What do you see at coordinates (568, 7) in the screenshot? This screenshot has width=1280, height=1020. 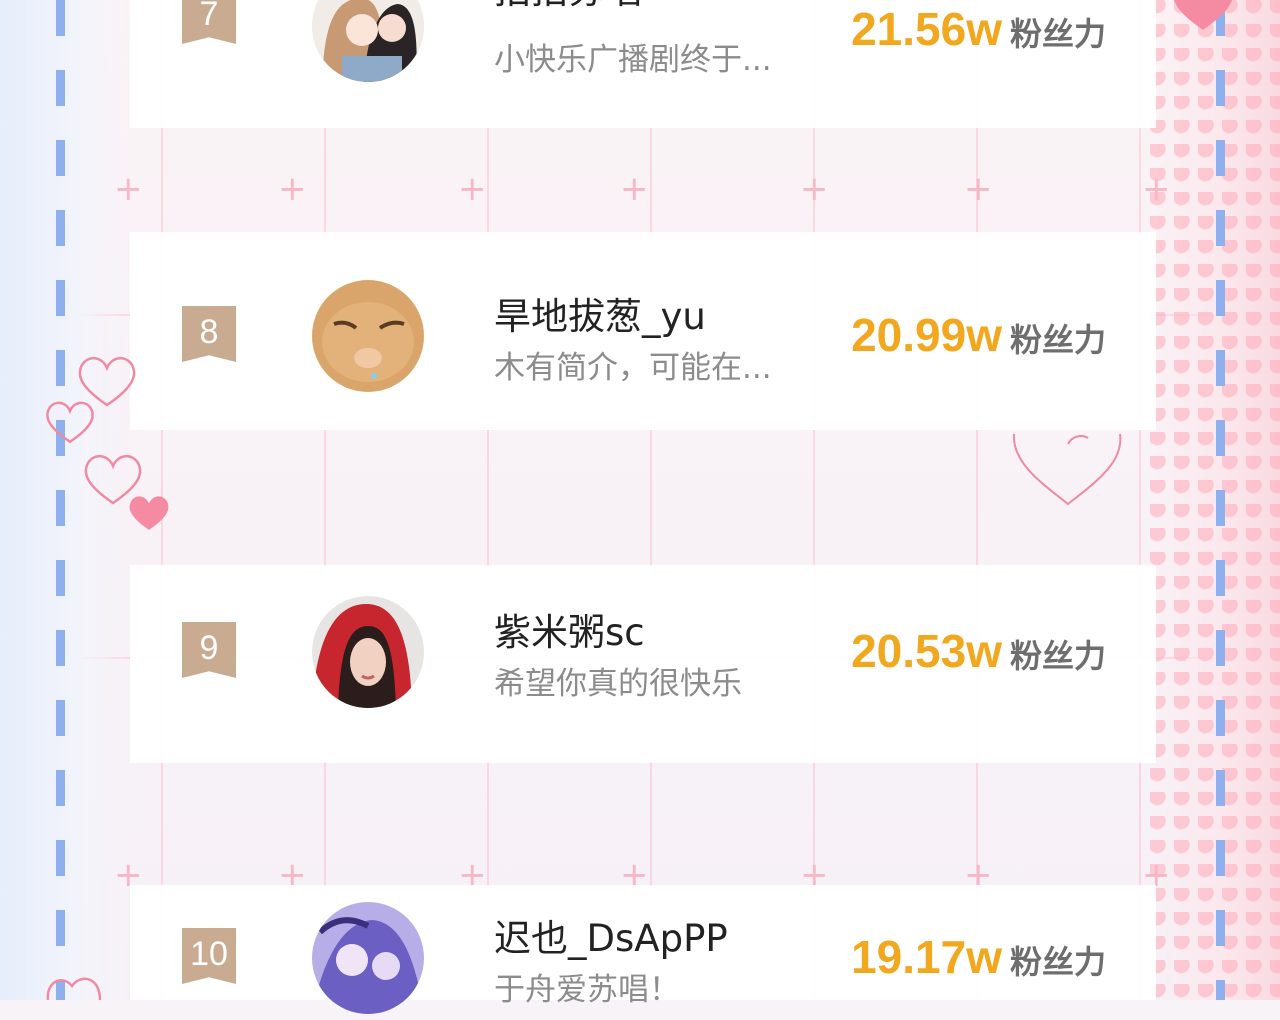 I see `user-name: 拍拍苏唱` at bounding box center [568, 7].